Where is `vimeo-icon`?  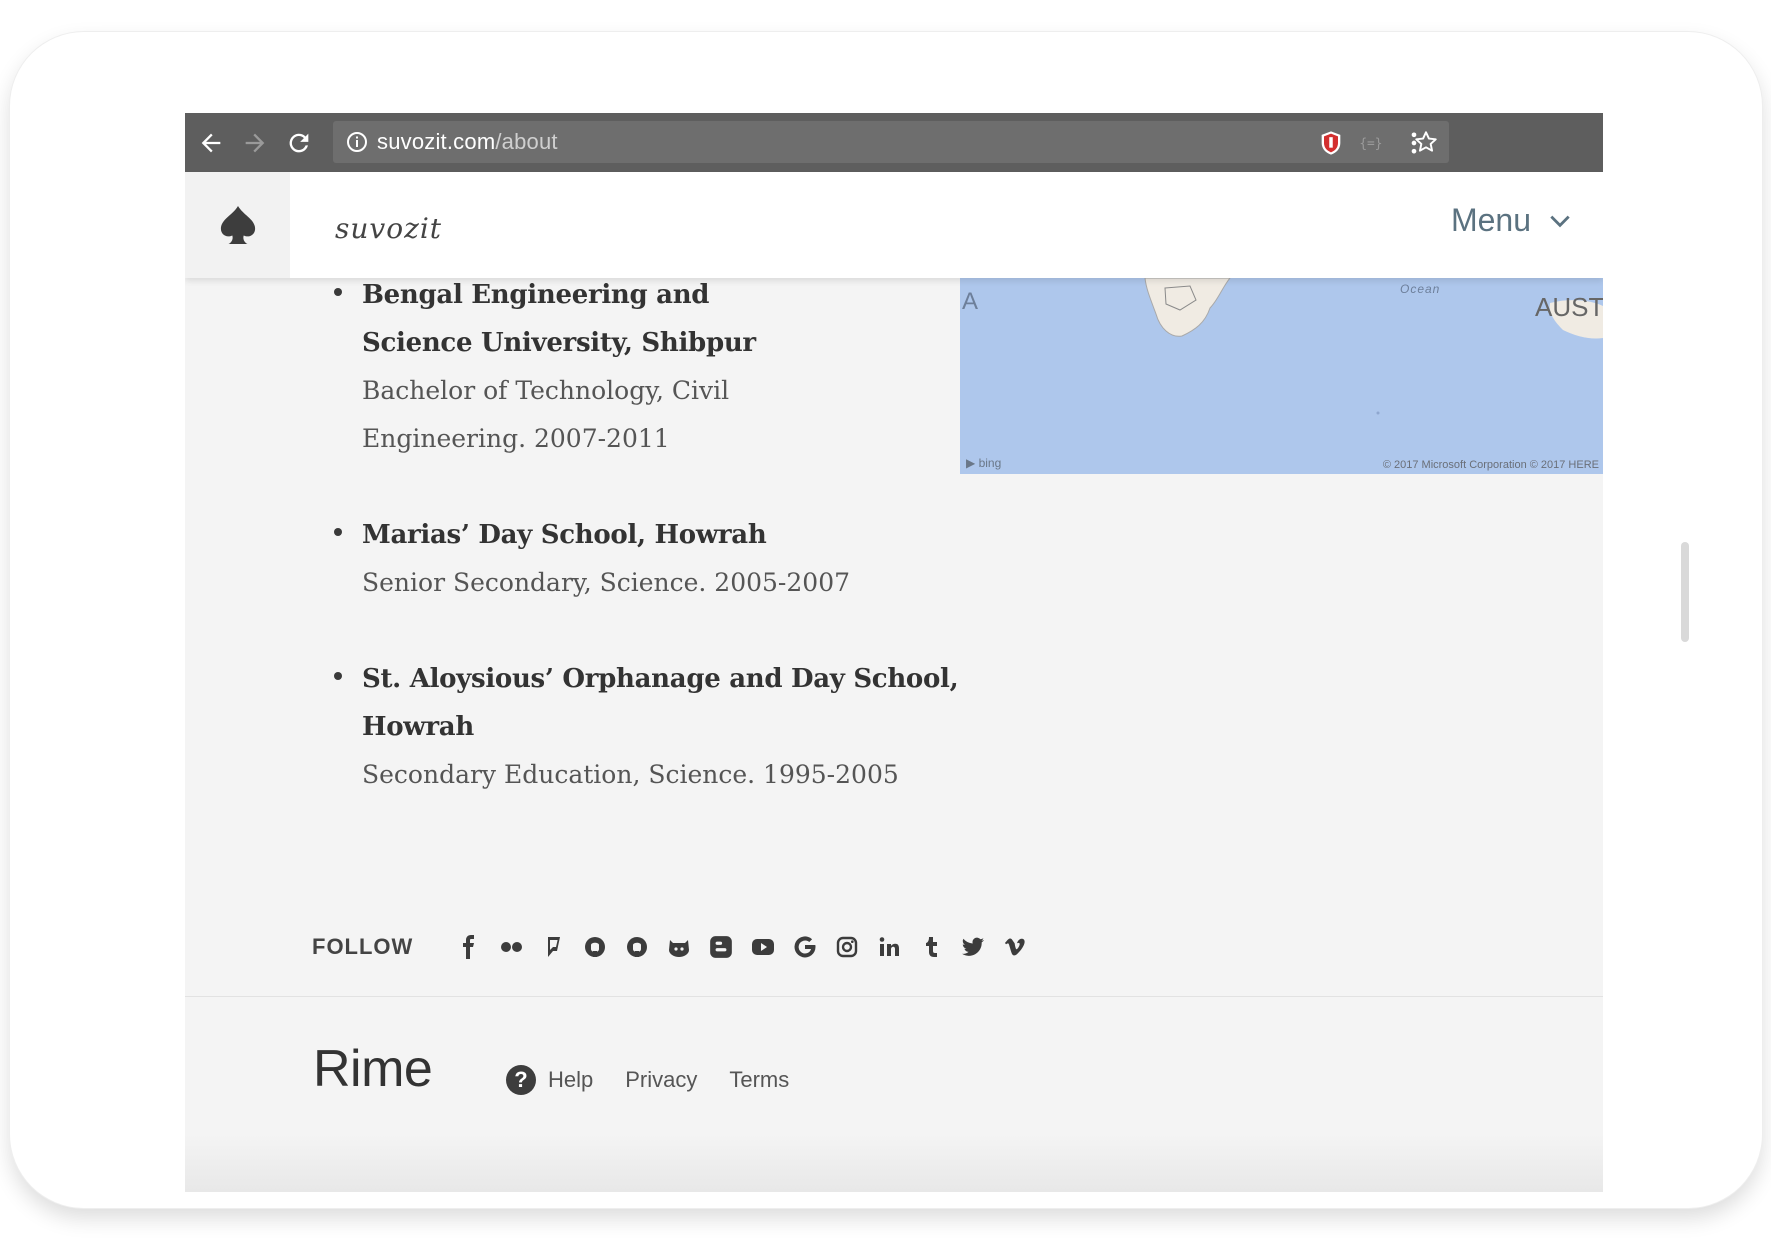 vimeo-icon is located at coordinates (1015, 947).